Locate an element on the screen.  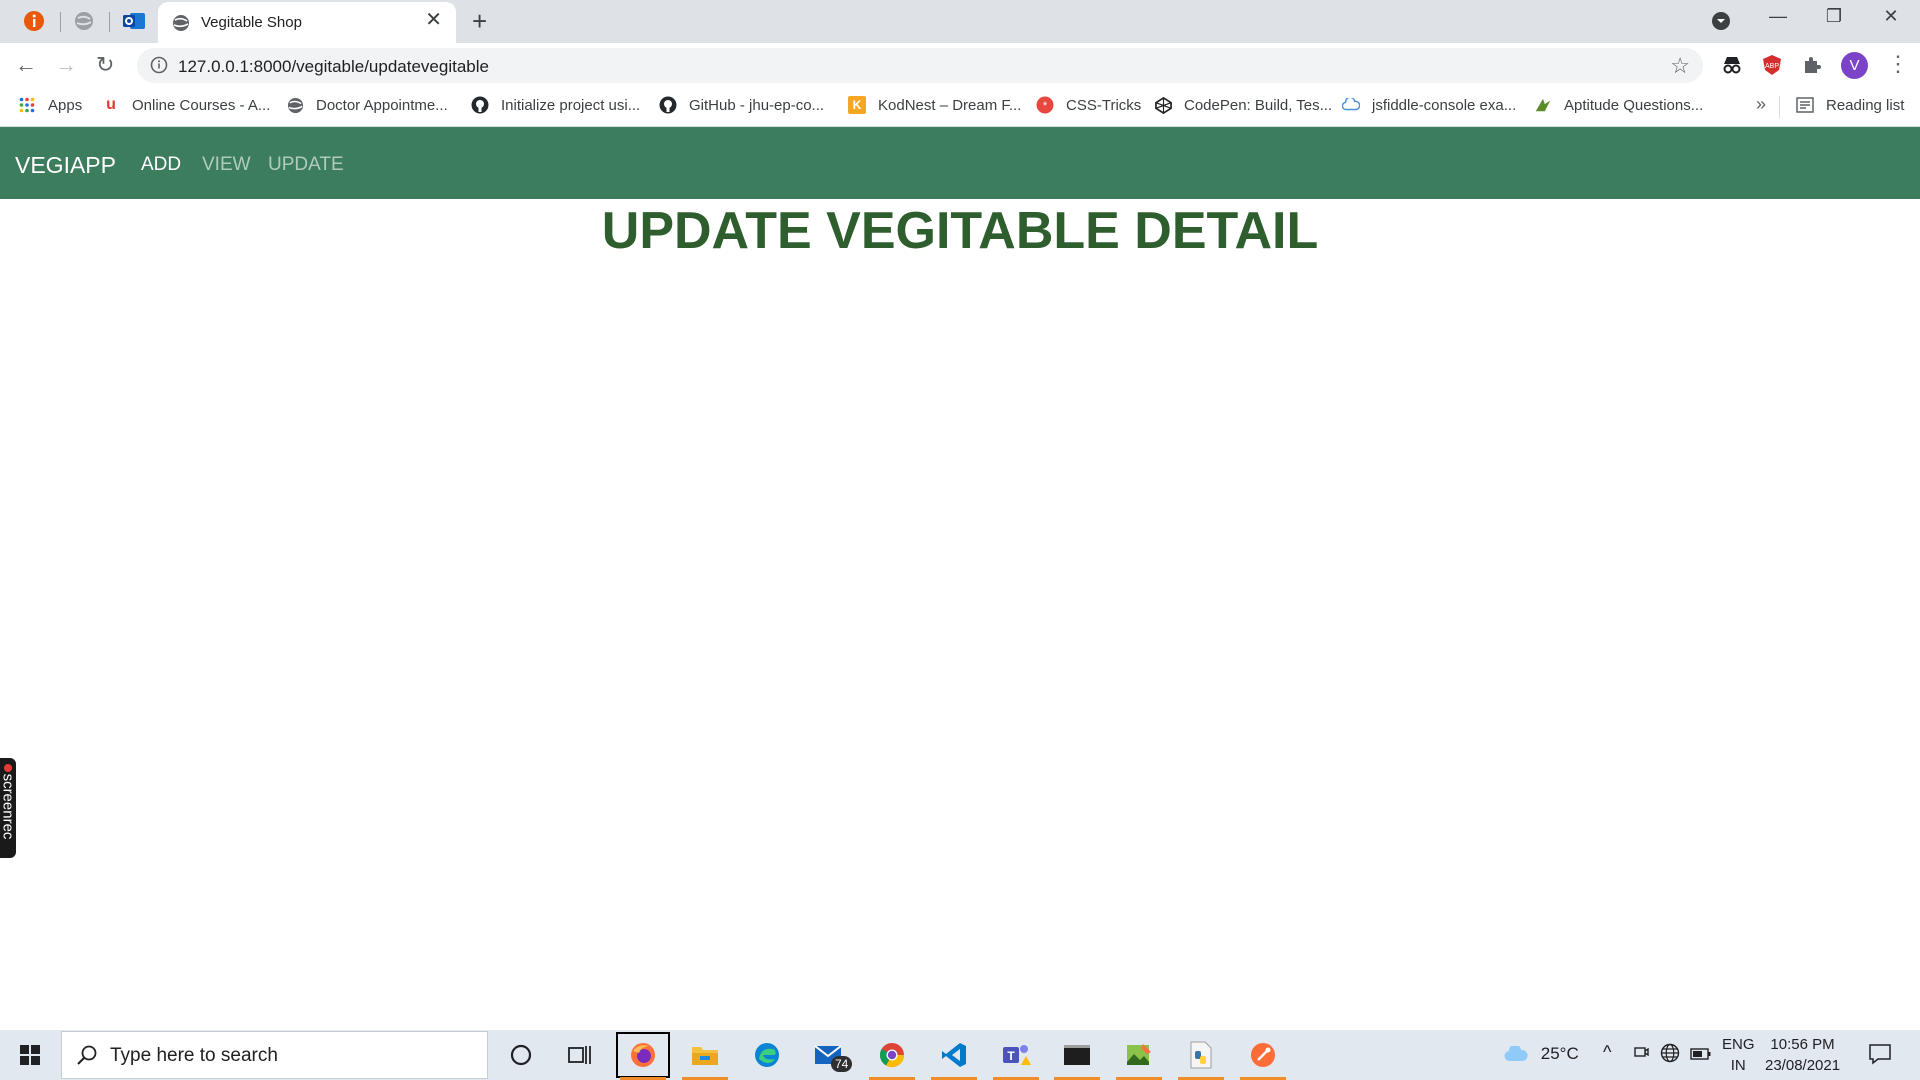
reload-icon: ↻ is located at coordinates (105, 65).